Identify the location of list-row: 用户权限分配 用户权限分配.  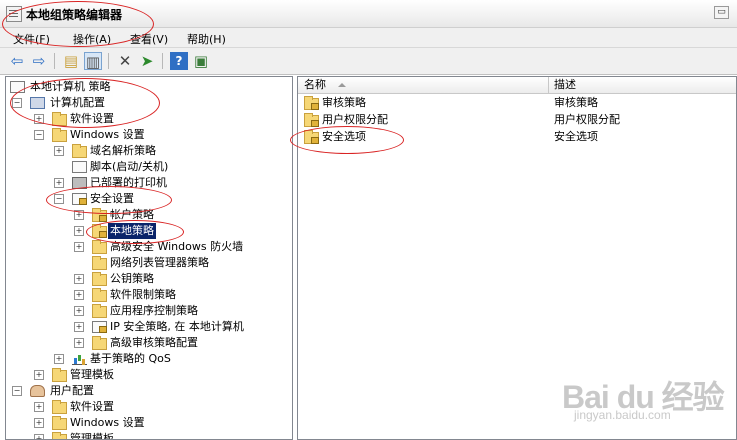
(517, 120).